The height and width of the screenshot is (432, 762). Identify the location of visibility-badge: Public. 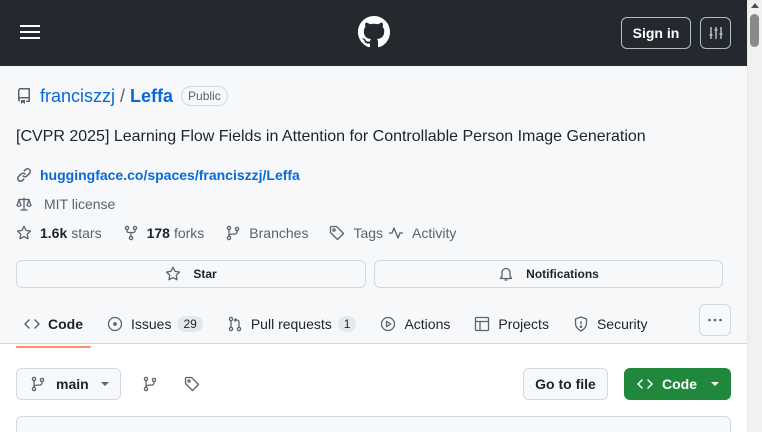
(204, 96).